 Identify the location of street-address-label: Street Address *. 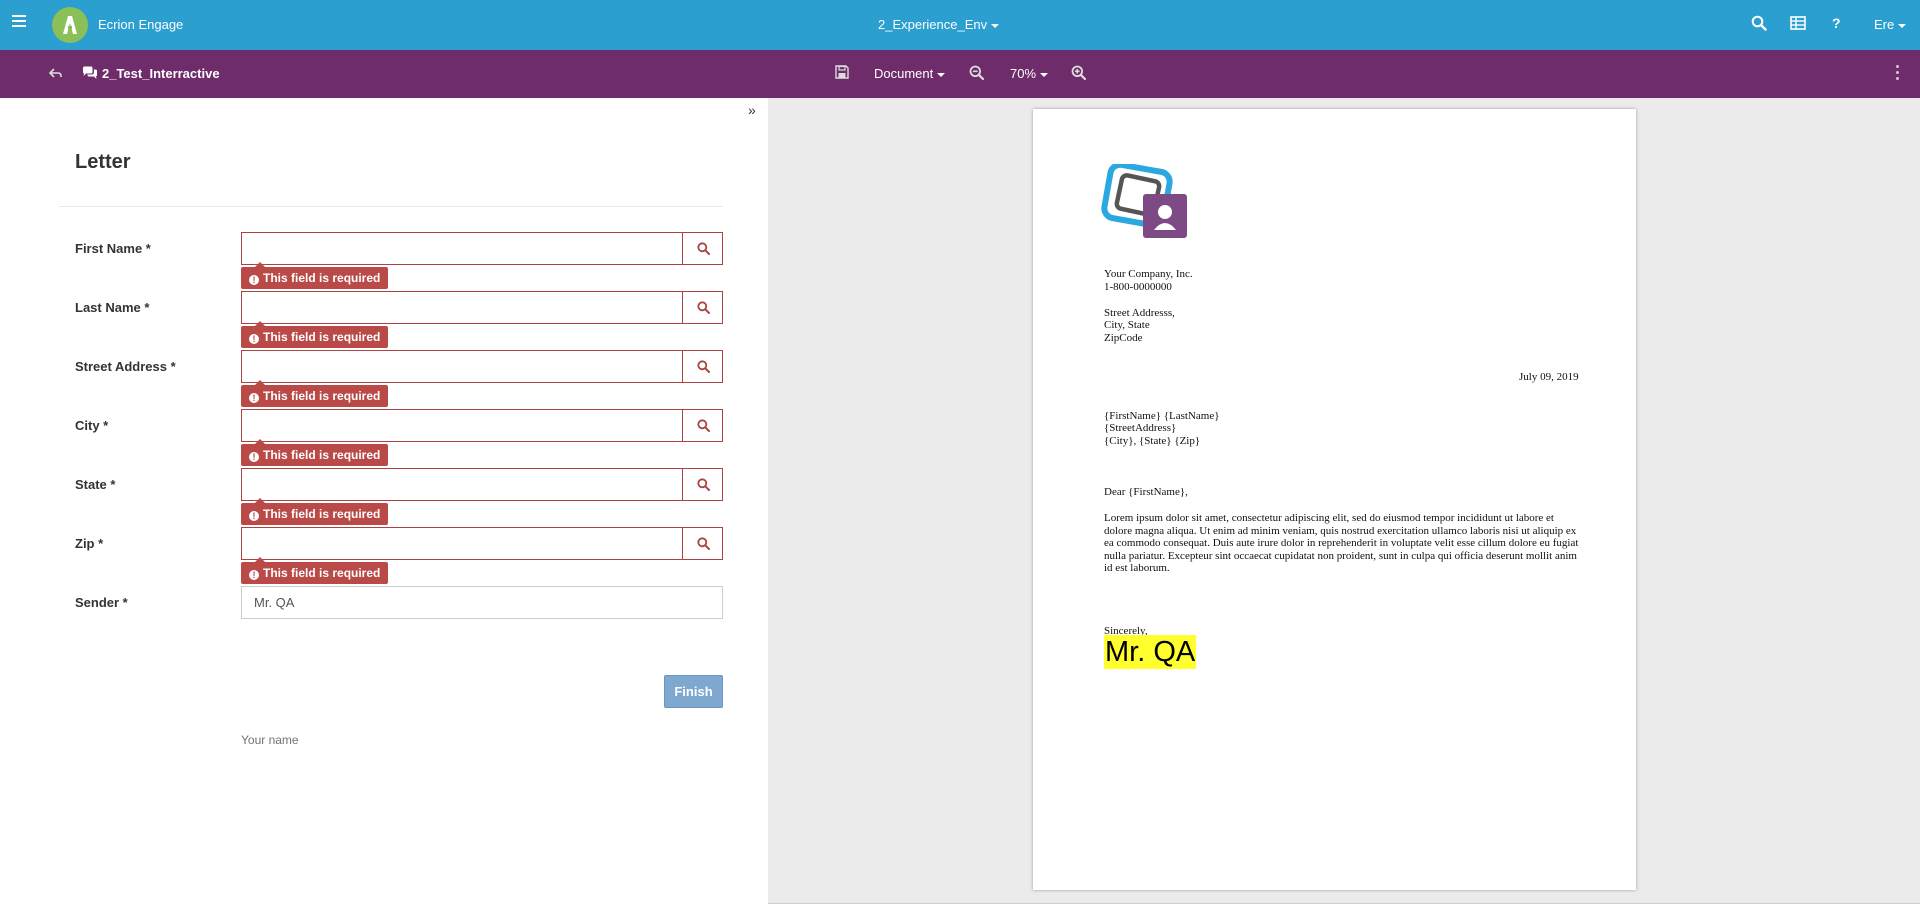
(125, 366).